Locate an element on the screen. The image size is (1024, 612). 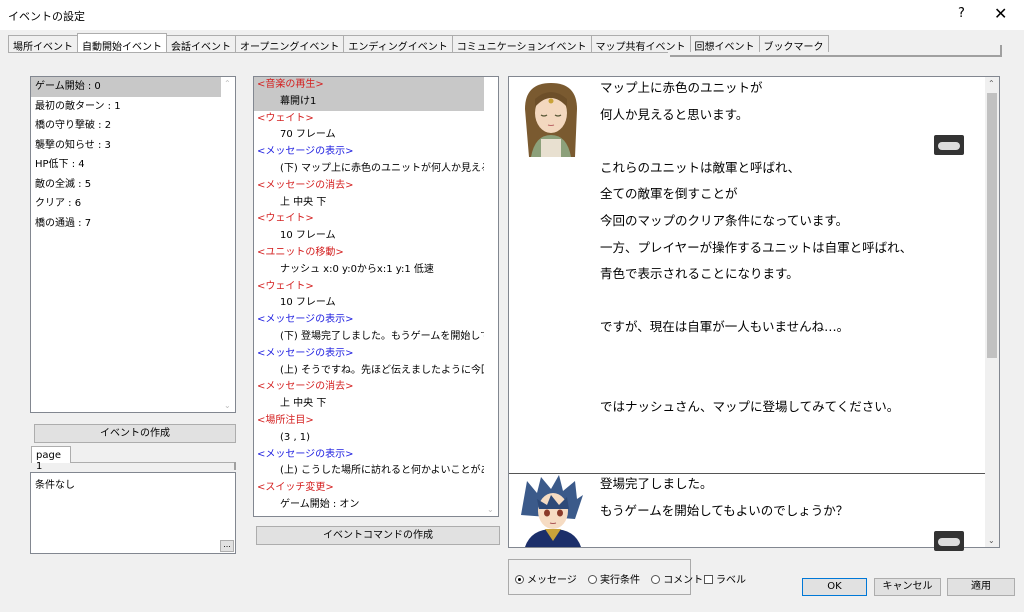
event-list-item: クリア : 6 is located at coordinates (133, 204).